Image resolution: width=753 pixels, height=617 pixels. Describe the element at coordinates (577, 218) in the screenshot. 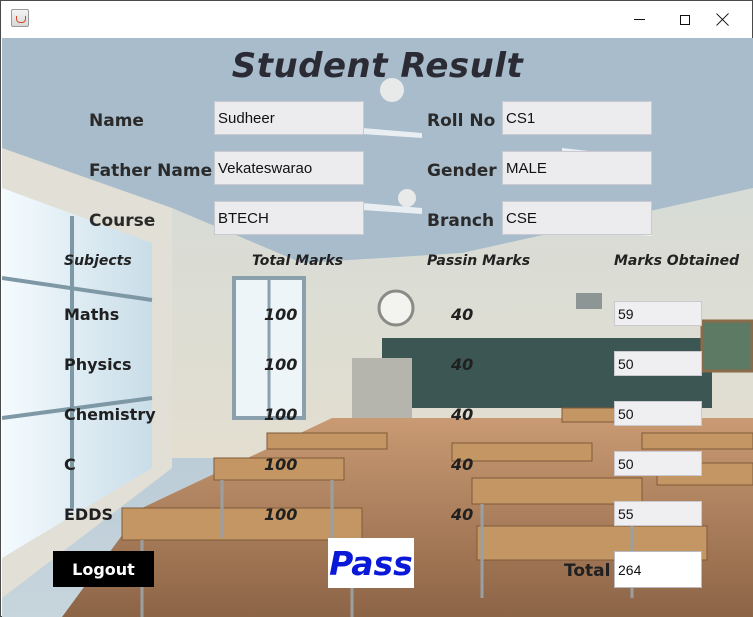

I see `branch-field` at that location.